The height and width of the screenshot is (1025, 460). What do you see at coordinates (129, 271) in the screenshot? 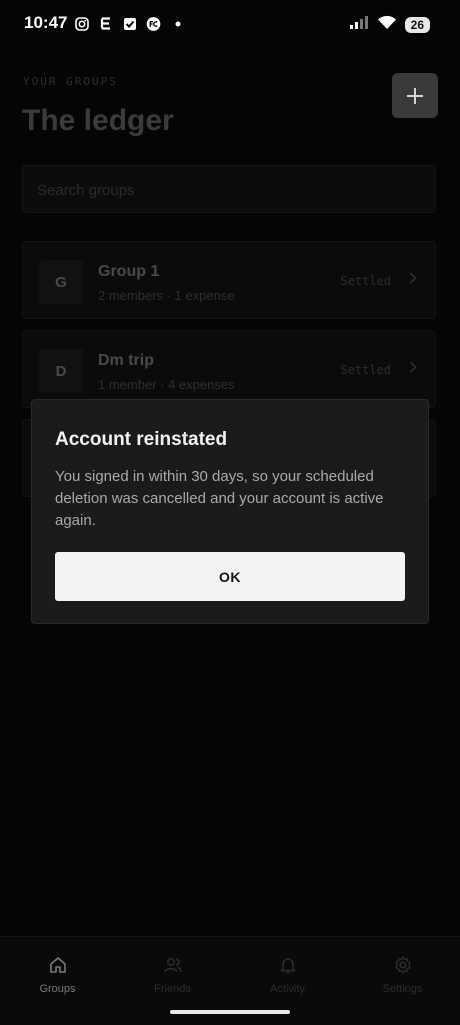
I see `group-name: Group 1` at bounding box center [129, 271].